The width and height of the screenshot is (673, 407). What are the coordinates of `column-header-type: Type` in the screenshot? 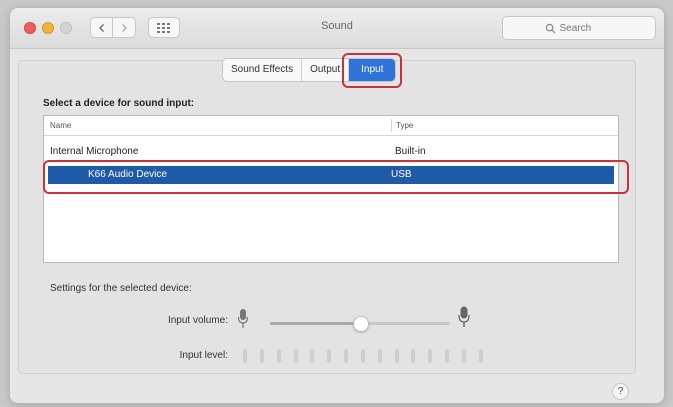 It's located at (402, 125).